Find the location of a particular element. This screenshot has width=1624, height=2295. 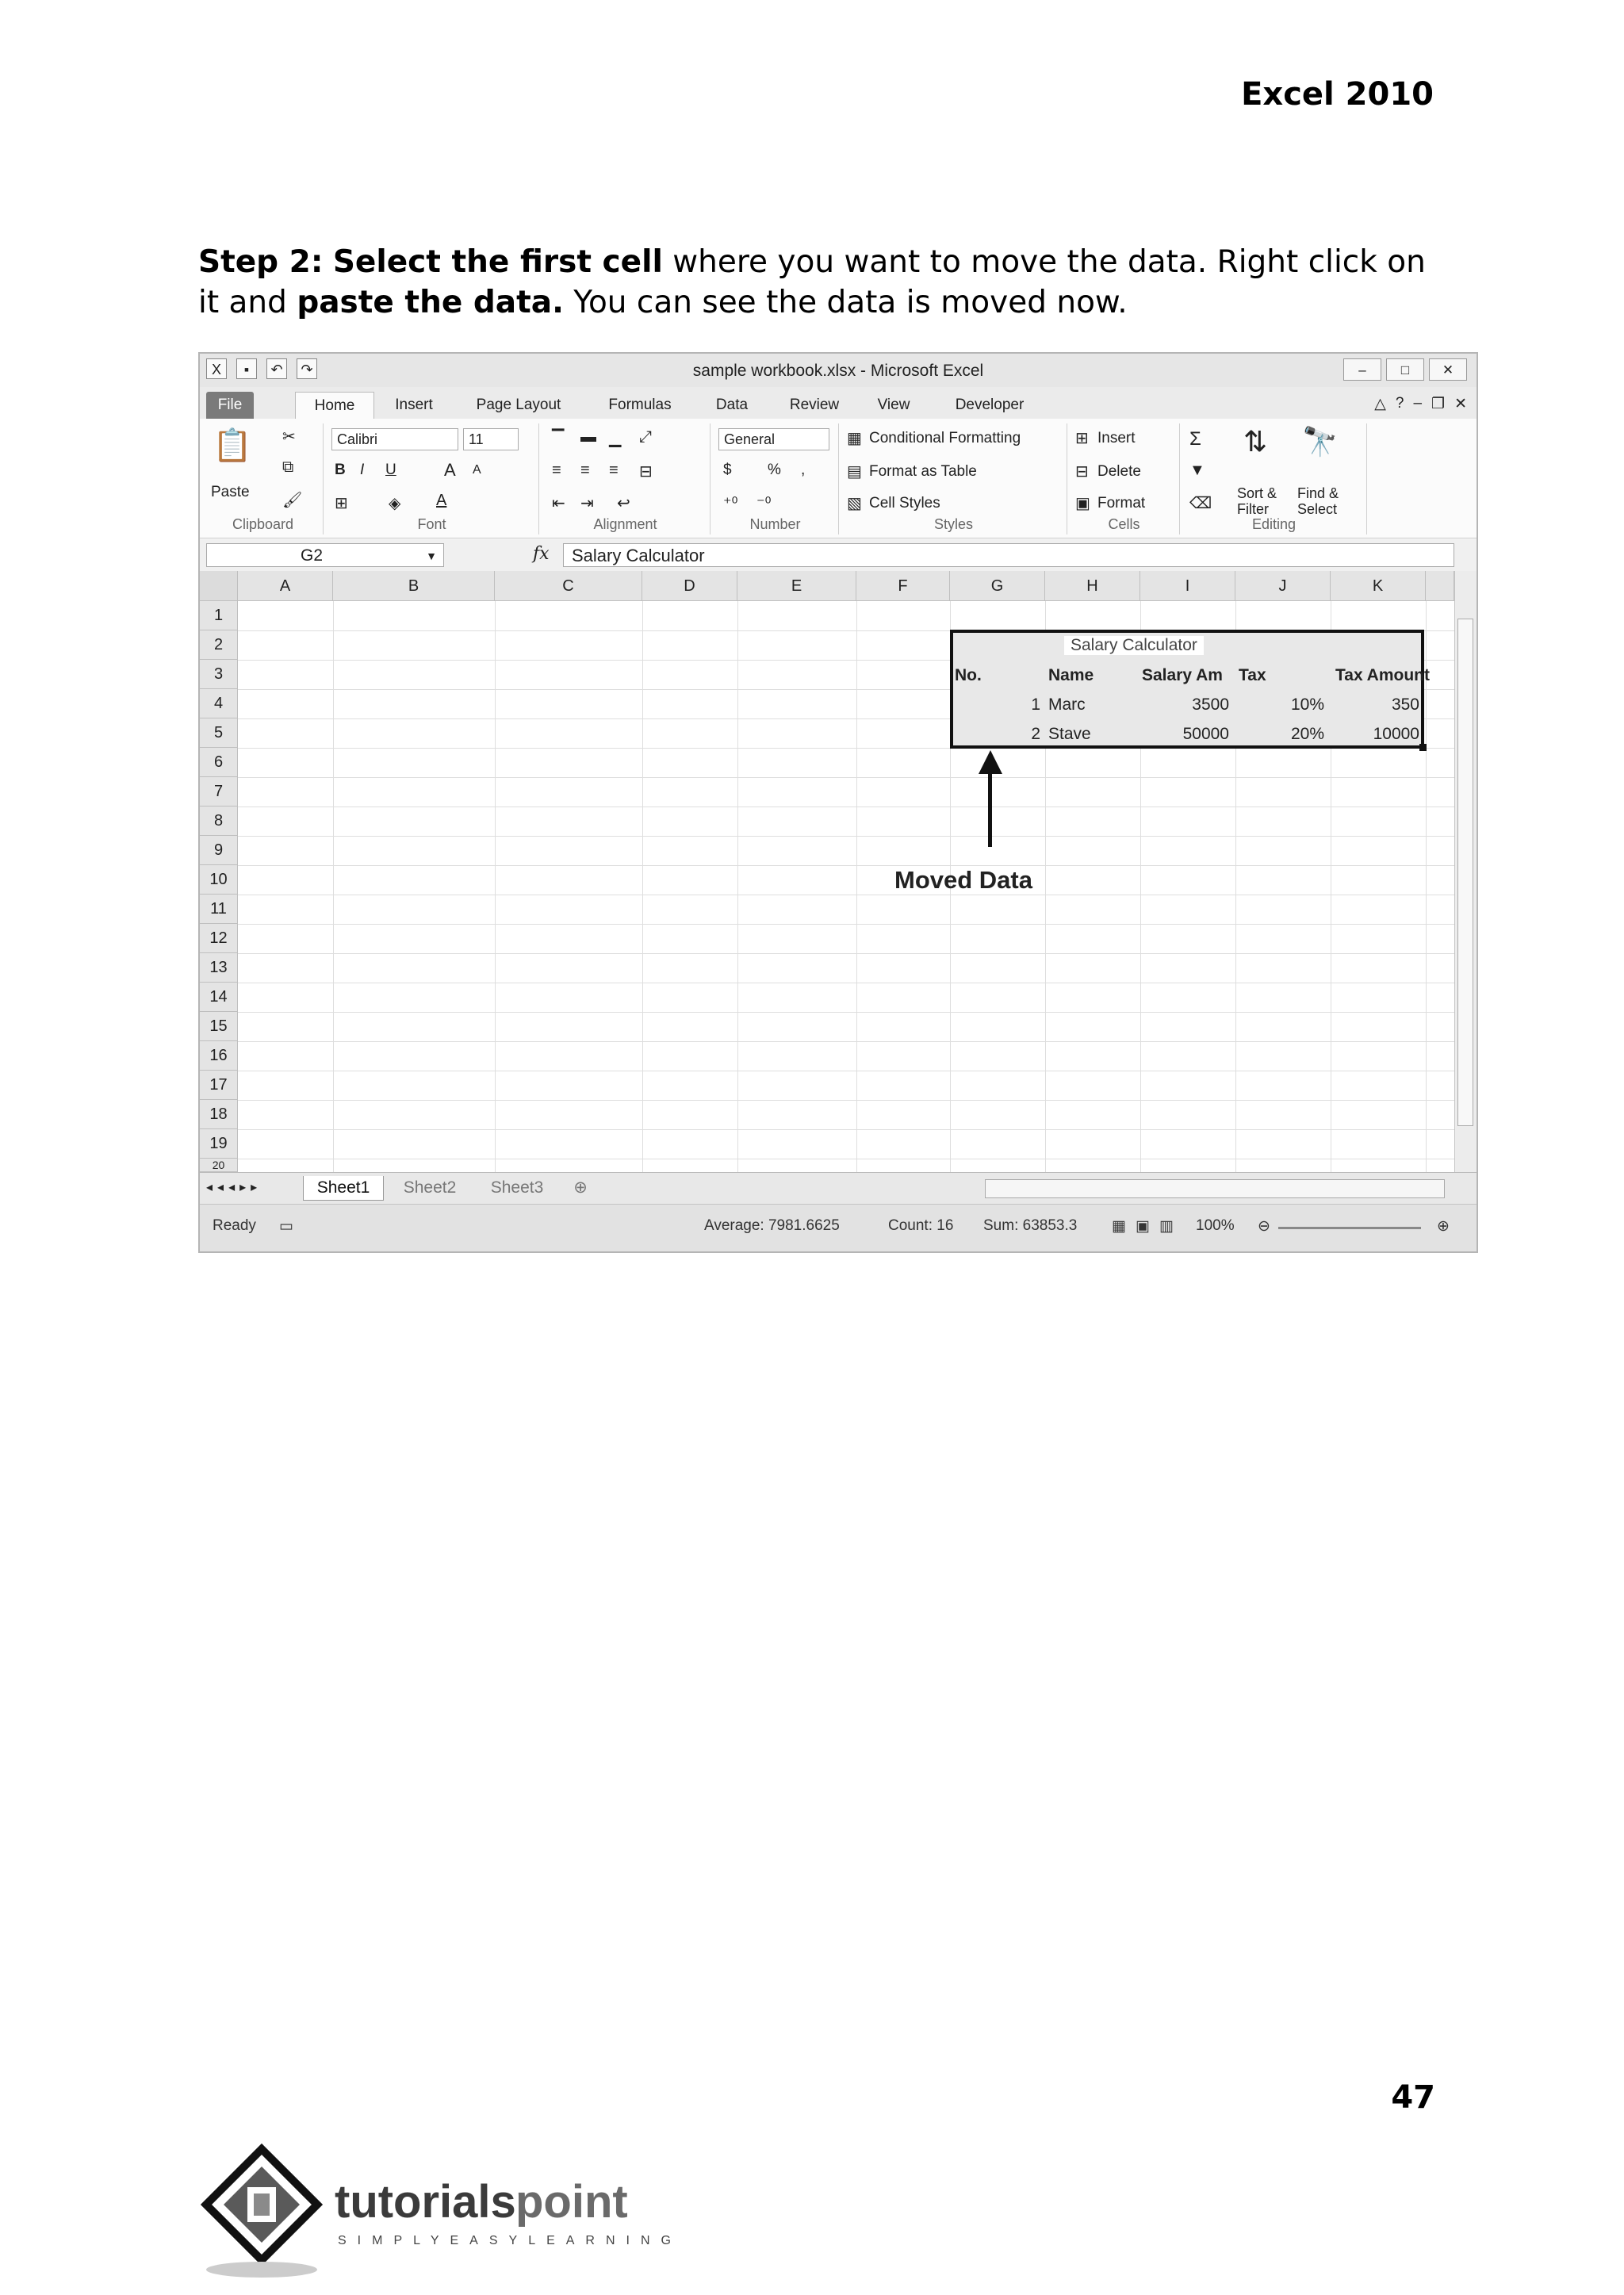

borders-icon: ⊞ is located at coordinates (341, 503).